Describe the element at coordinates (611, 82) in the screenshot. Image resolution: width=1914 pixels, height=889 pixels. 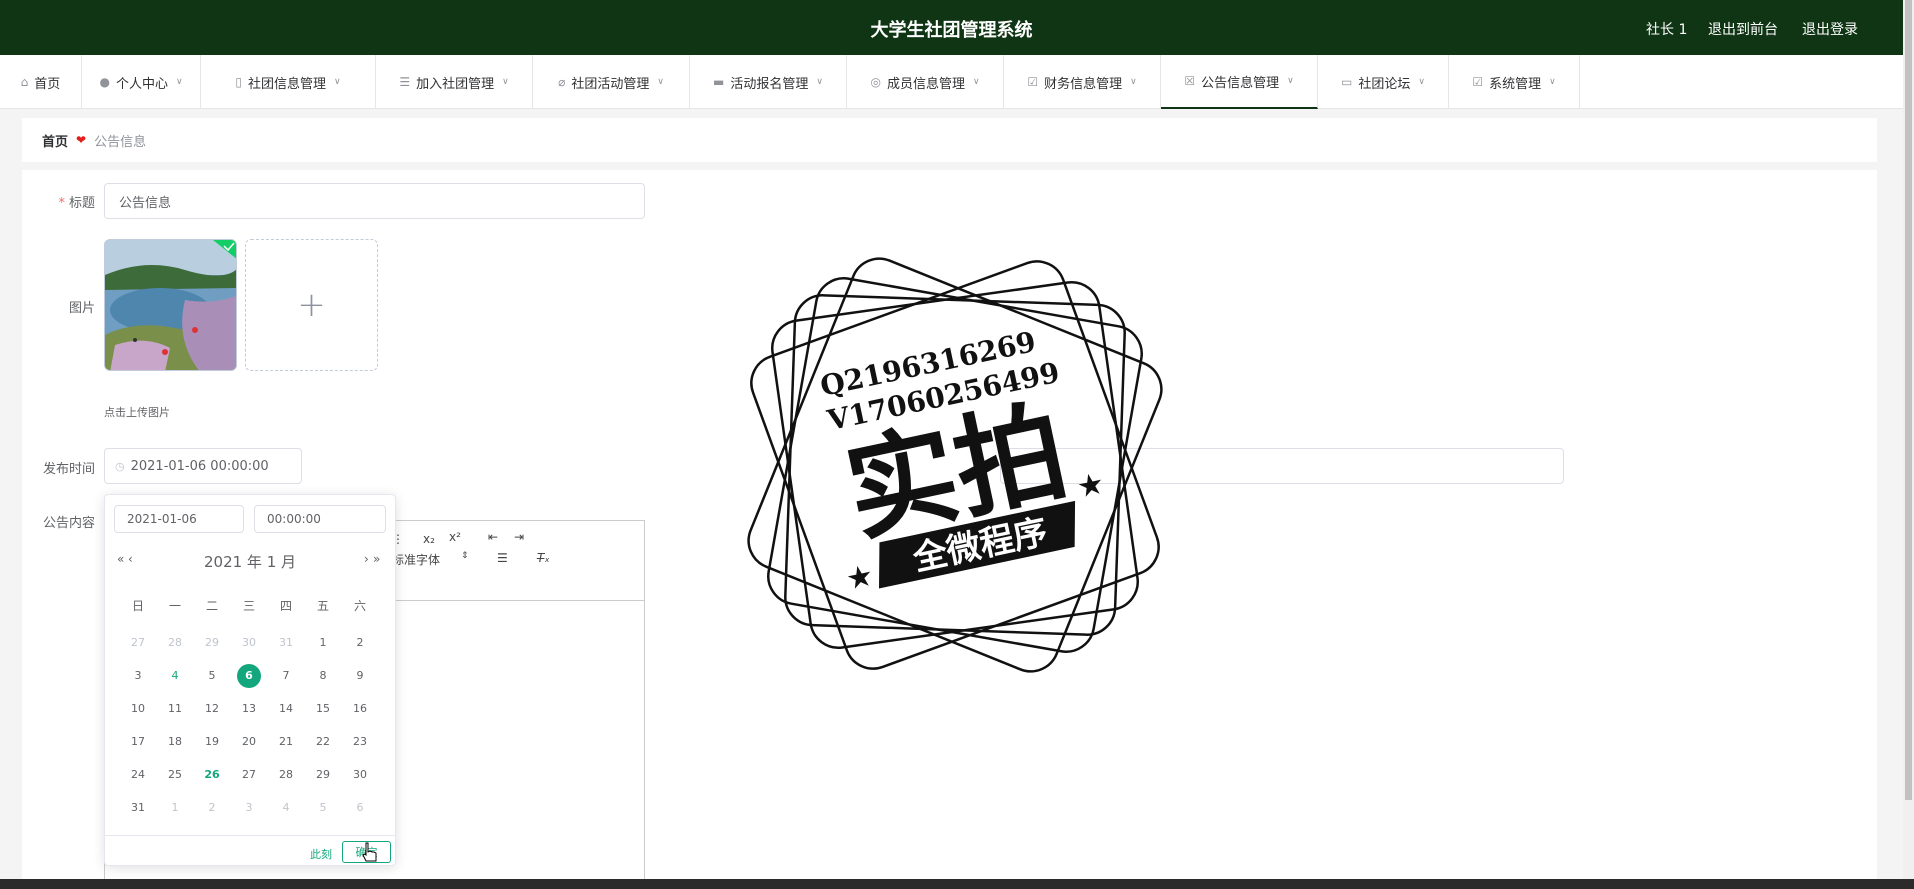
I see `nav-item-club-activity: ⌀ 社团活动管理 ∨` at that location.